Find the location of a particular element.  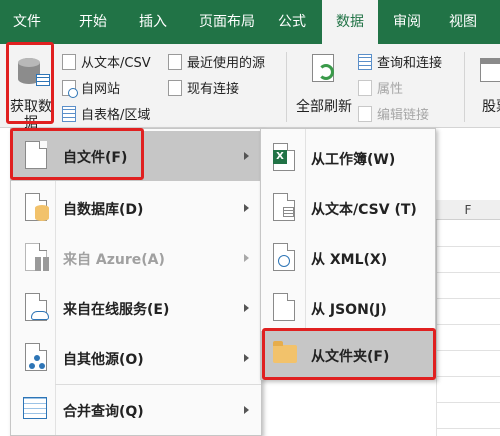

menu-item-from-azure: 来自 Azure(A) is located at coordinates (136, 258).